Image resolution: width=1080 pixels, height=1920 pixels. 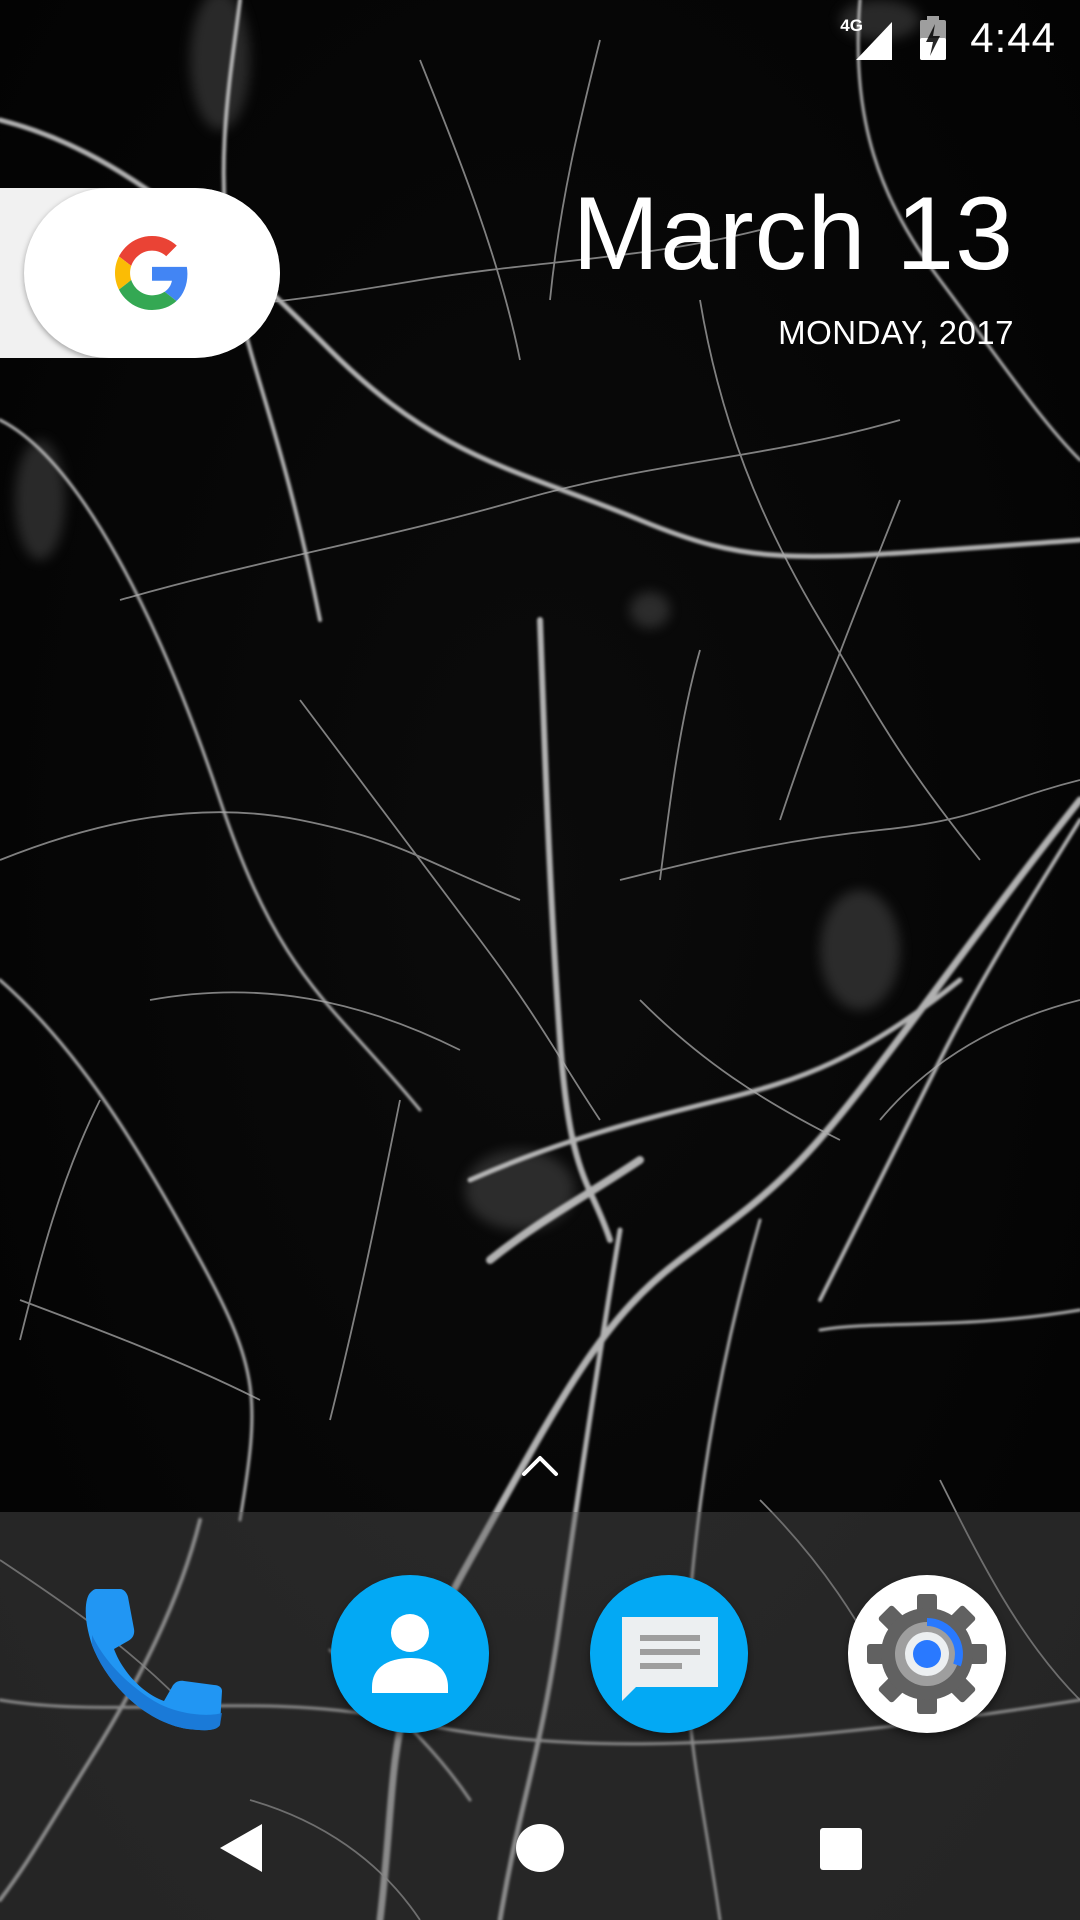 I want to click on phone-app, so click(x=158, y=1655).